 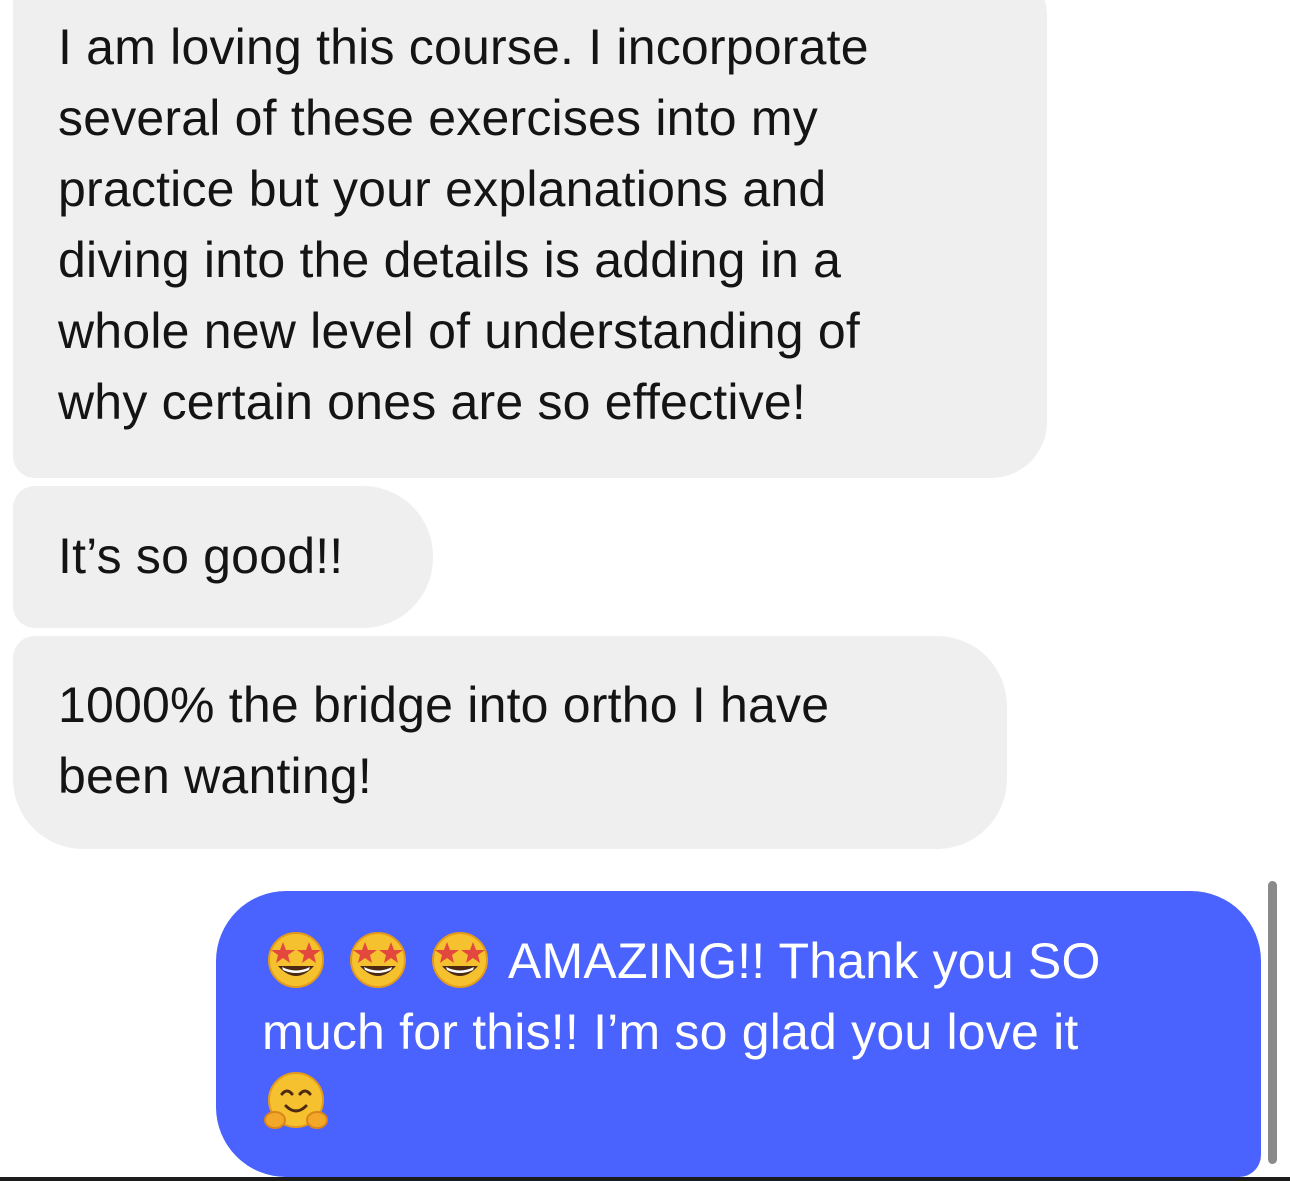 I want to click on divider, so click(x=645, y=1179).